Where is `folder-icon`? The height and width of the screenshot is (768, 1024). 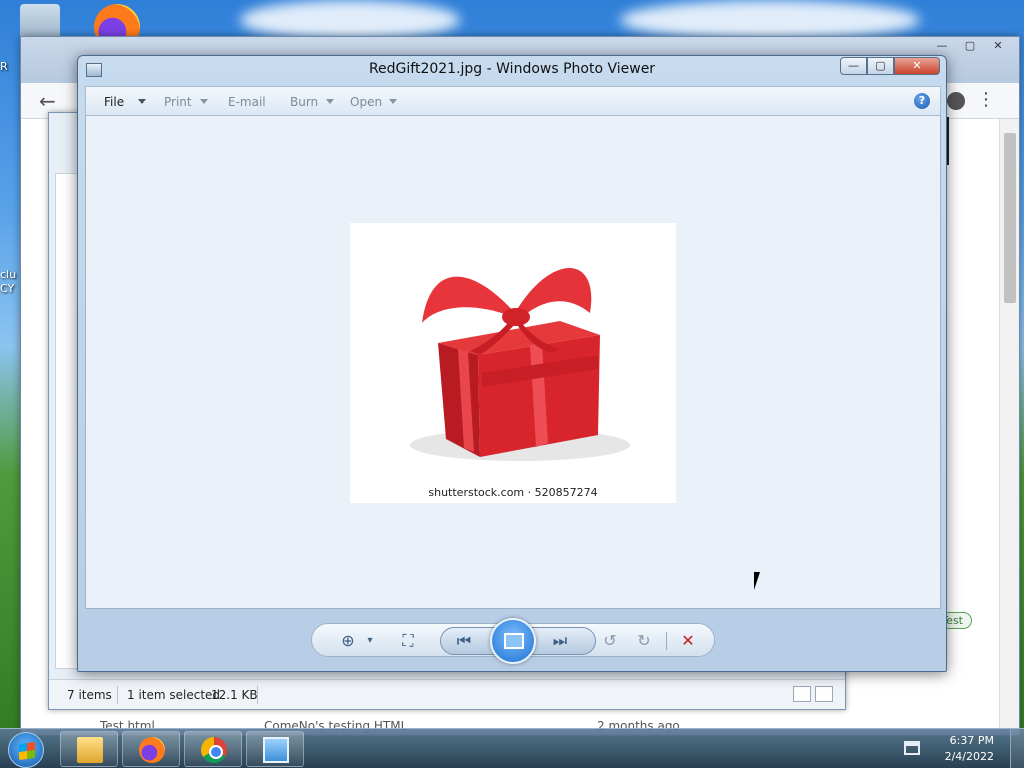 folder-icon is located at coordinates (90, 750).